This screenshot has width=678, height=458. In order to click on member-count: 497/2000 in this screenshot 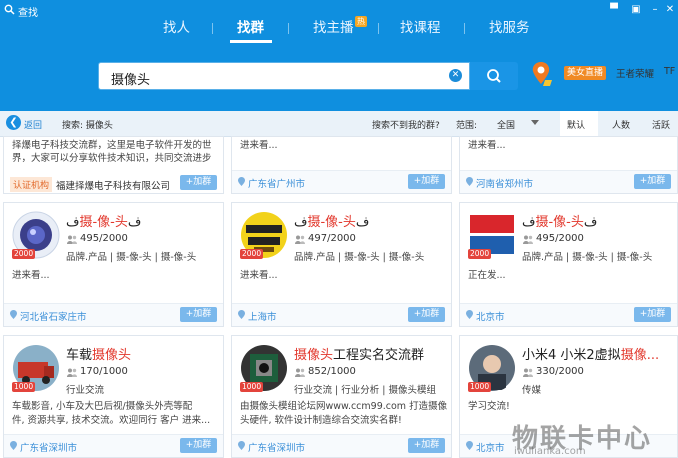, I will do `click(332, 238)`.